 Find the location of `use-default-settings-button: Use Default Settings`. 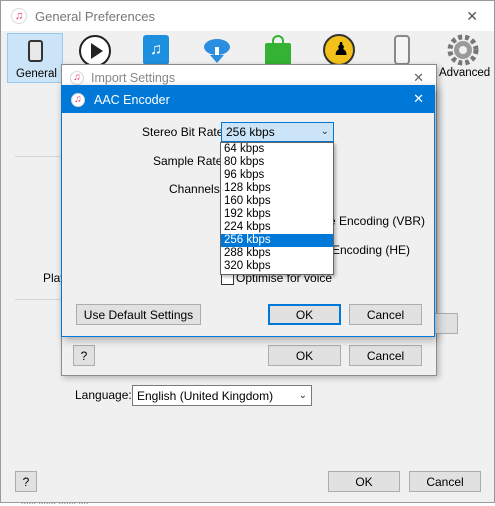

use-default-settings-button: Use Default Settings is located at coordinates (138, 314).